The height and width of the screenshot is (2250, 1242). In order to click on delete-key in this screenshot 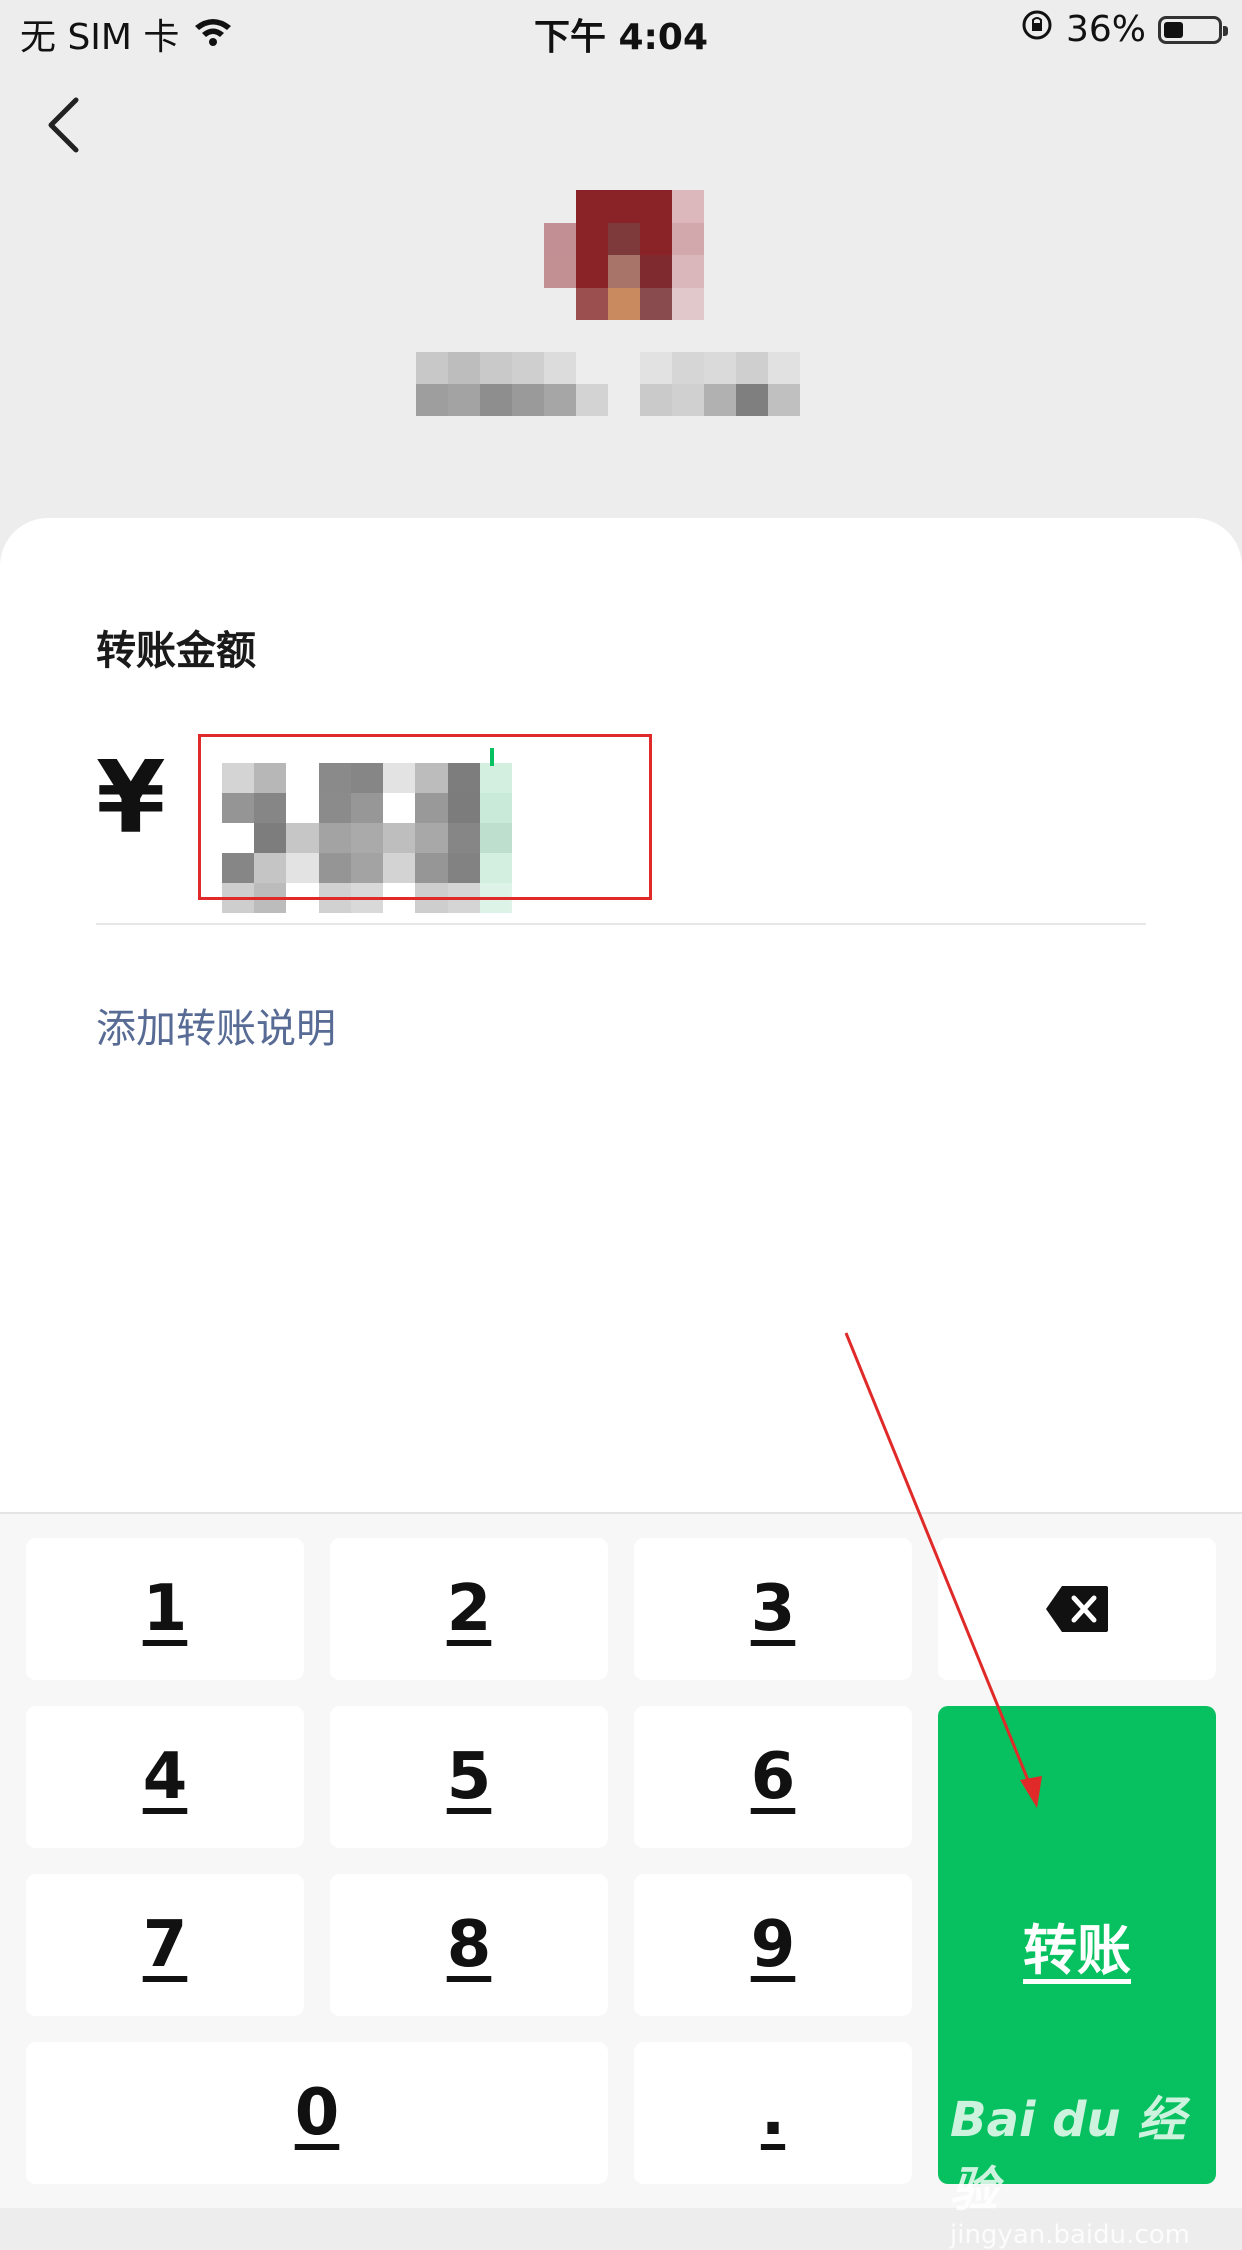, I will do `click(1077, 1609)`.